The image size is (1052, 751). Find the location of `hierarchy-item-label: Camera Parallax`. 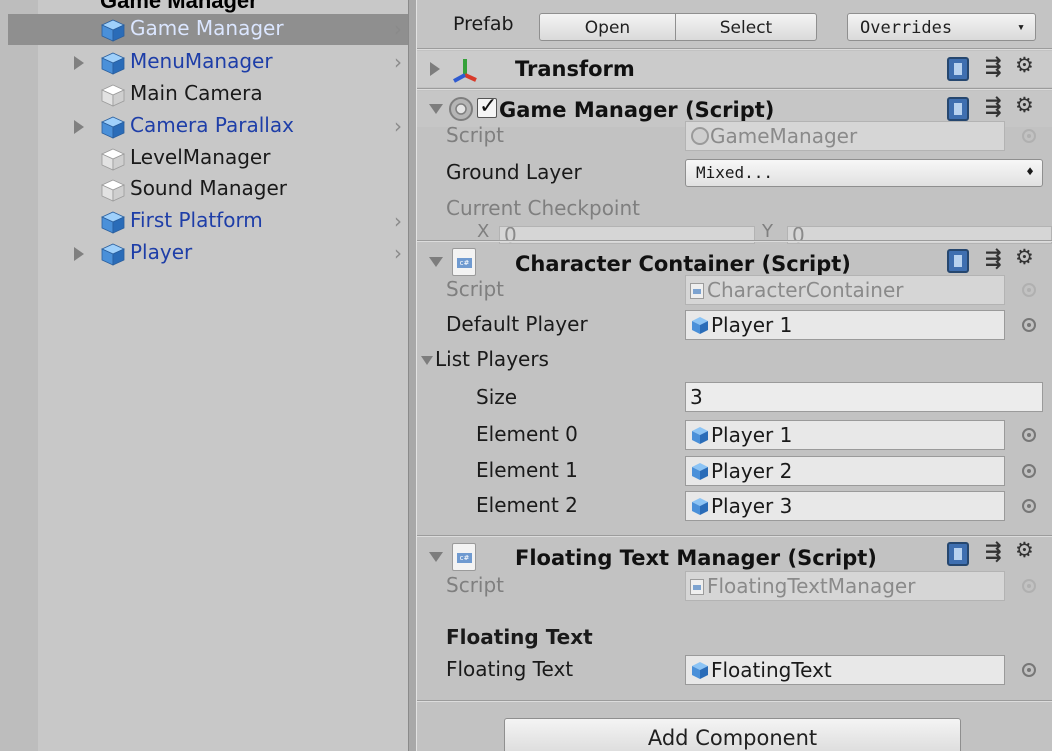

hierarchy-item-label: Camera Parallax is located at coordinates (212, 125).